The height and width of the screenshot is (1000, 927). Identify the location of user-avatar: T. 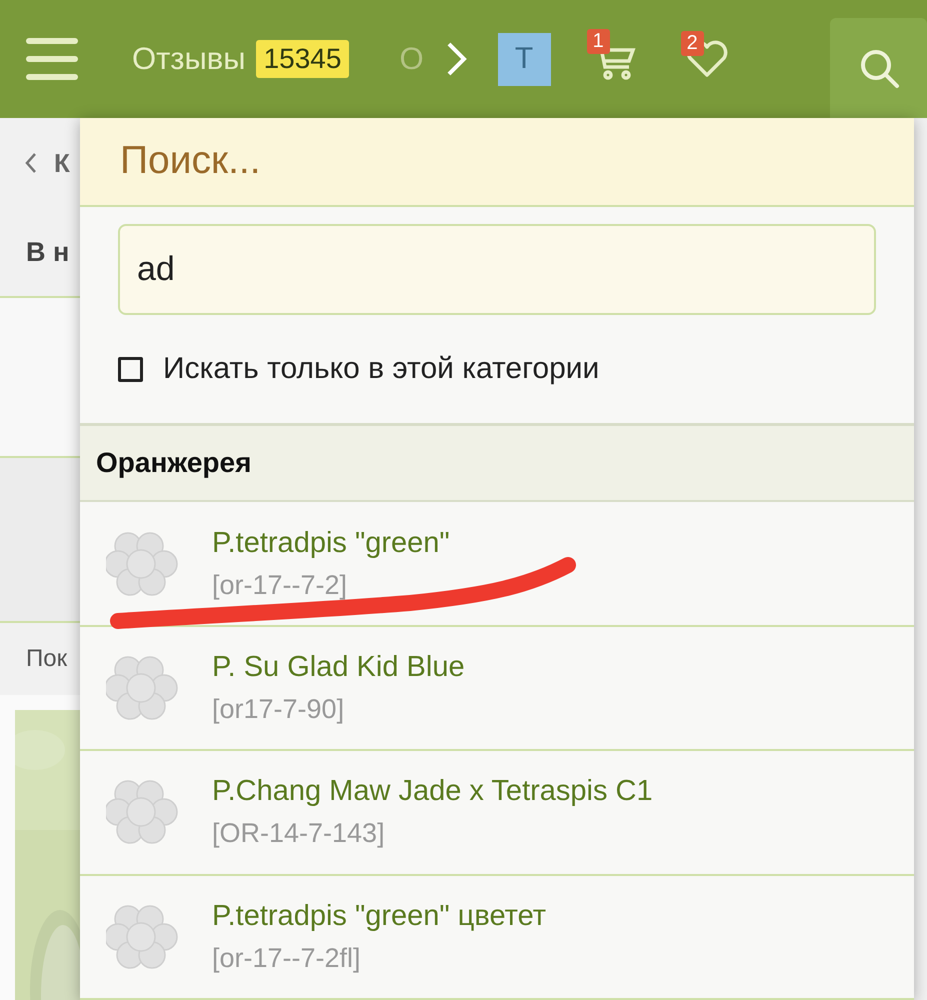
(524, 59).